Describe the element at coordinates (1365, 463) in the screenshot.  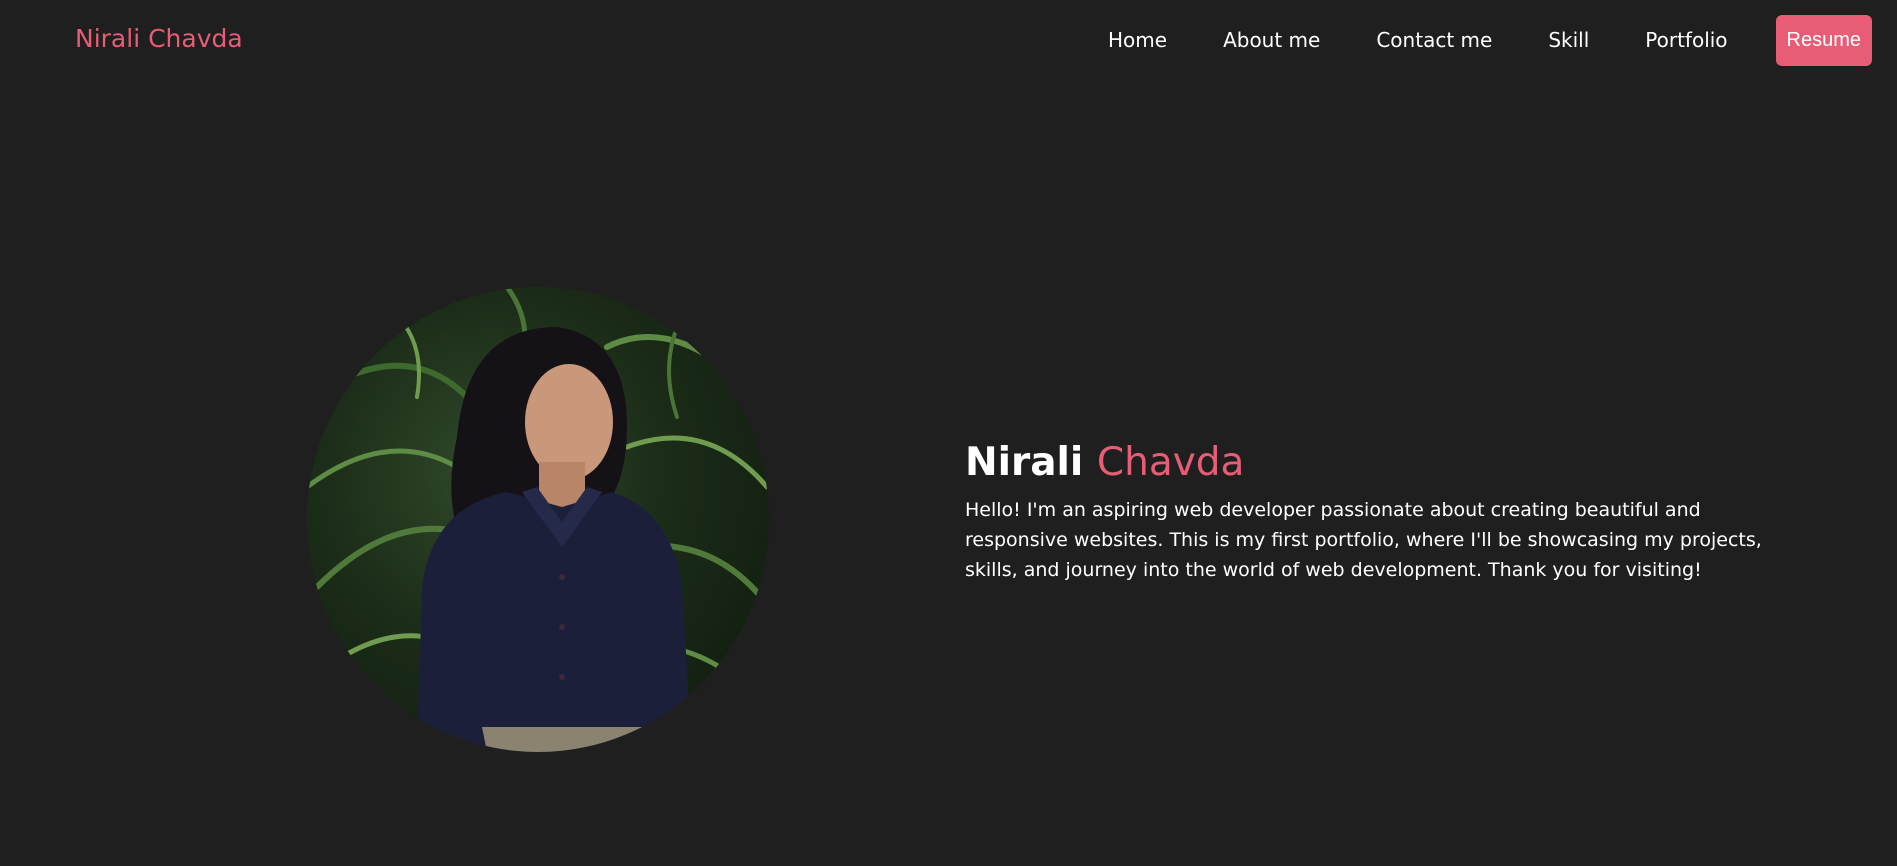
I see `hero-name: Nirali Chavda` at that location.